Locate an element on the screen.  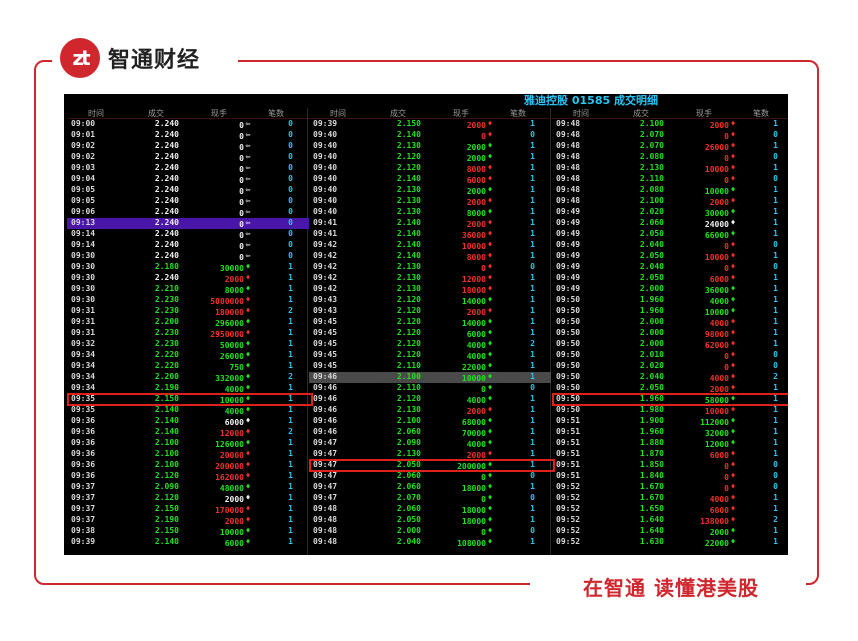
trade-row: 09:42 2.130 18000 ♦ 1 is located at coordinates (430, 289).